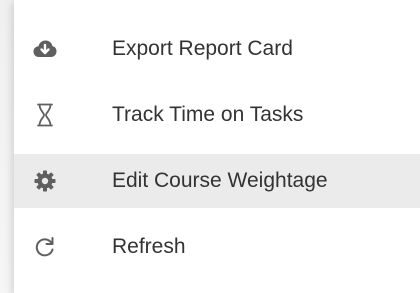 This screenshot has width=420, height=293. I want to click on menu-item-label: Track Time on Tasks, so click(208, 114).